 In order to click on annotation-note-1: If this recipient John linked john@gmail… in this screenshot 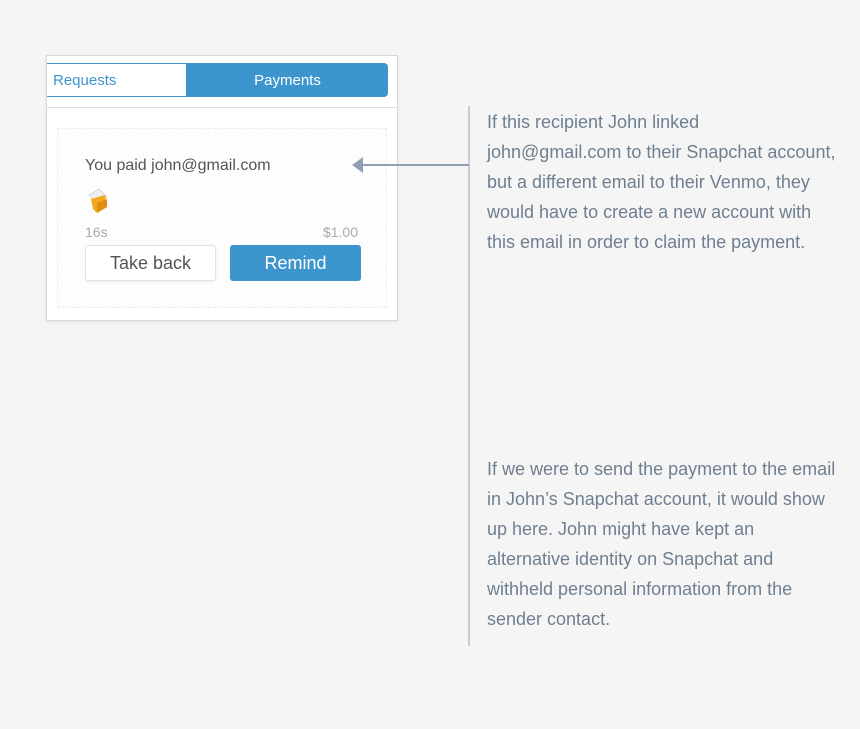, I will do `click(661, 182)`.